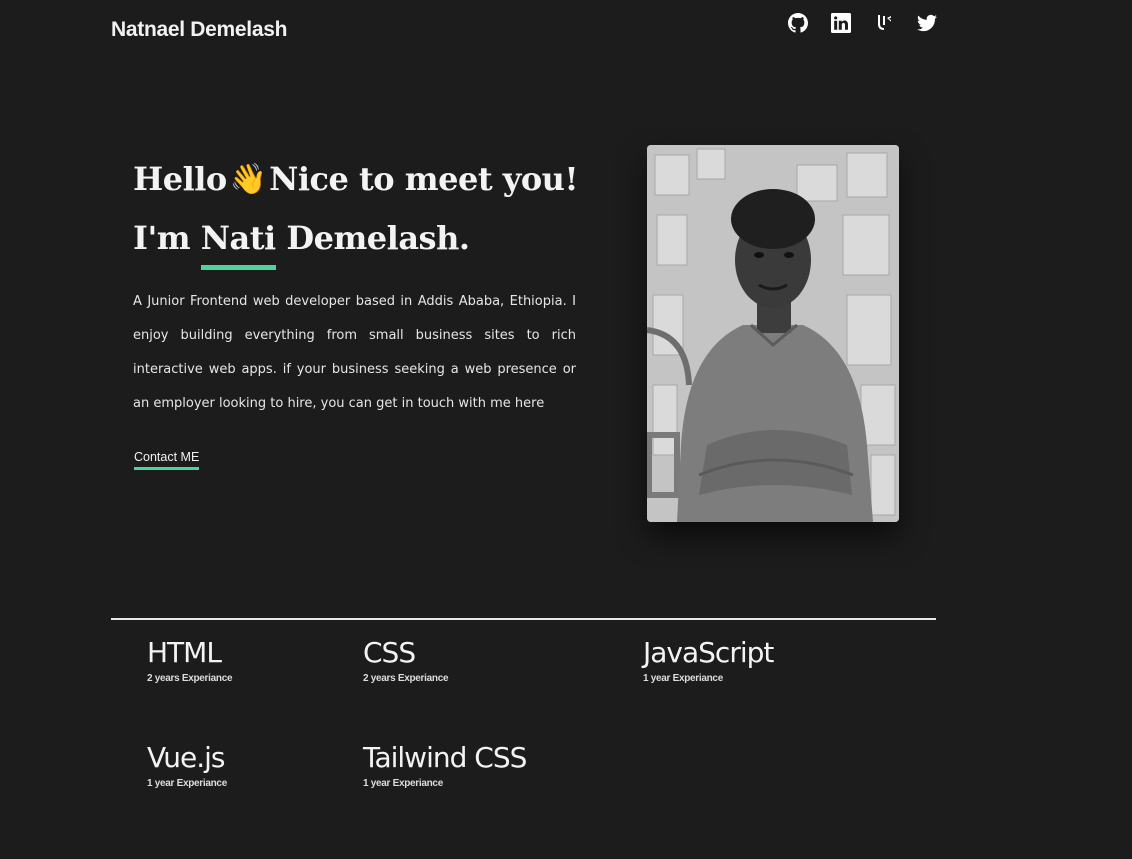 This screenshot has height=859, width=1132. What do you see at coordinates (708, 652) in the screenshot?
I see `skill-name: JavaScript` at bounding box center [708, 652].